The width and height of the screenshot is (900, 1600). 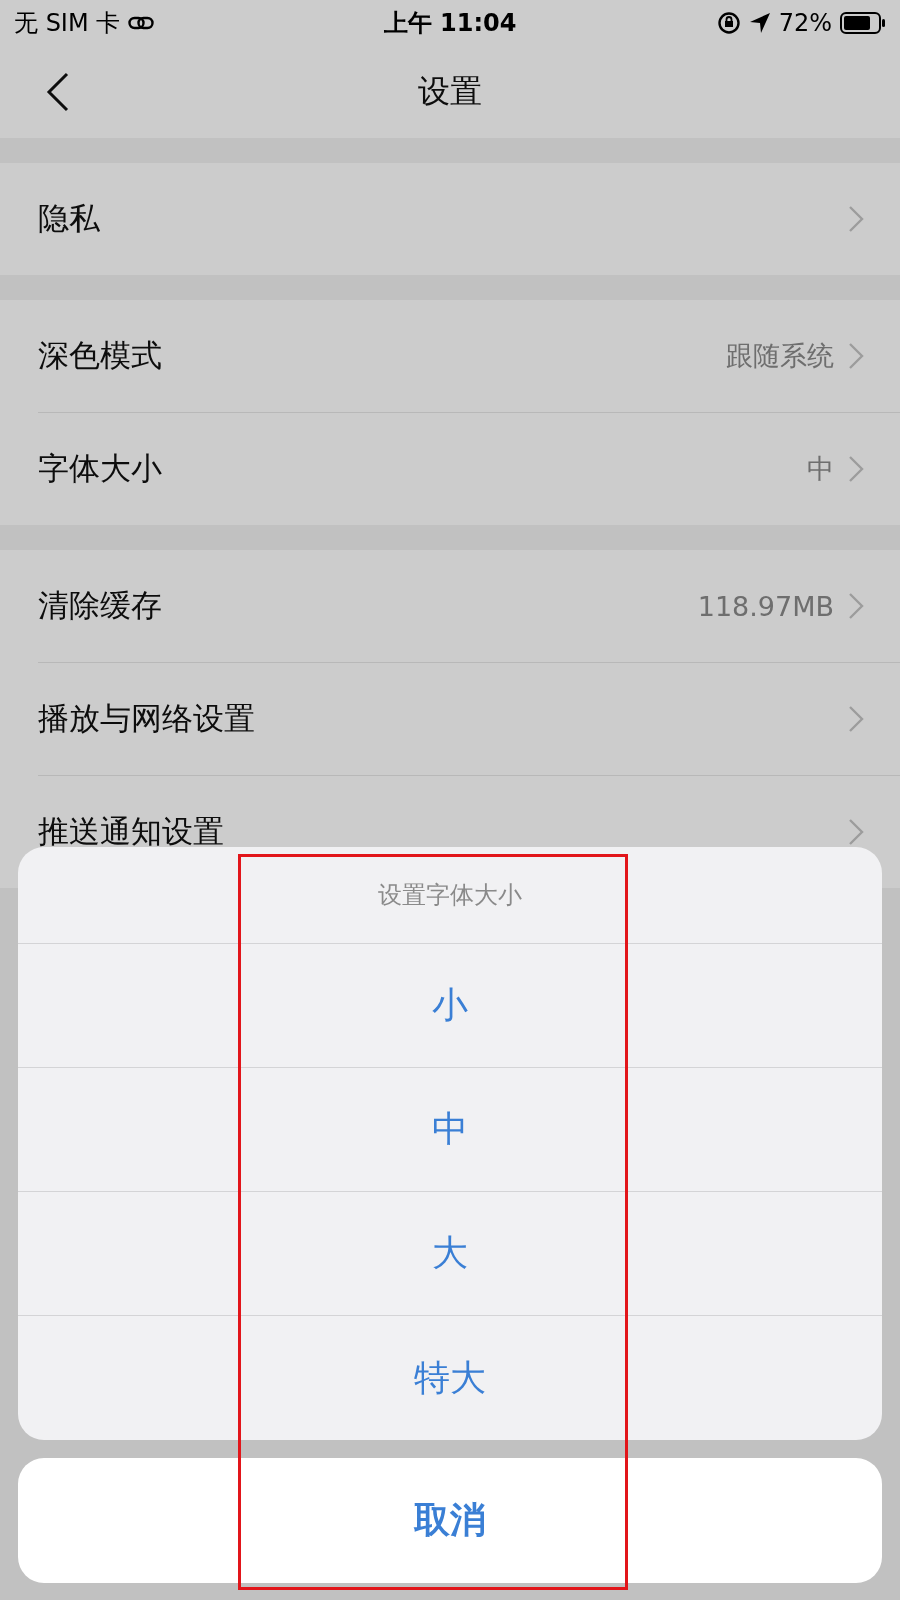 I want to click on option-button: 小, so click(x=450, y=1006).